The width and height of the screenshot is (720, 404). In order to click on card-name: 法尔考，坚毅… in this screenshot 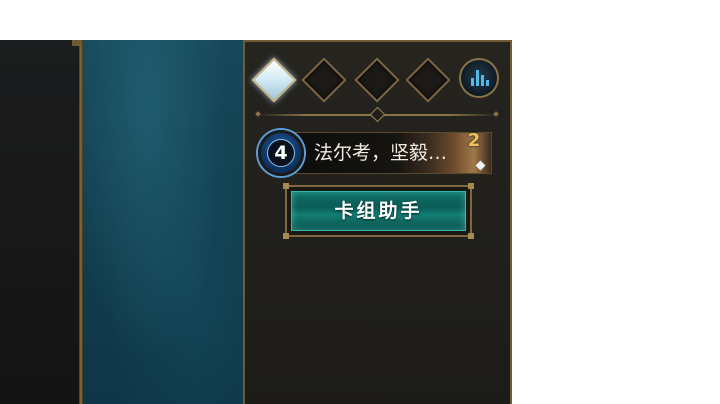, I will do `click(381, 153)`.